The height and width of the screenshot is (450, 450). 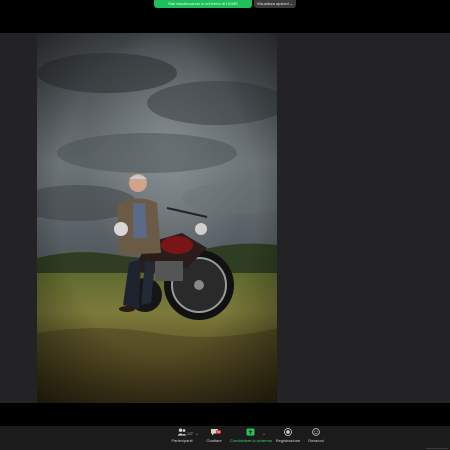 What do you see at coordinates (291, 3) in the screenshot?
I see `chevron-down-icon: ⌄` at bounding box center [291, 3].